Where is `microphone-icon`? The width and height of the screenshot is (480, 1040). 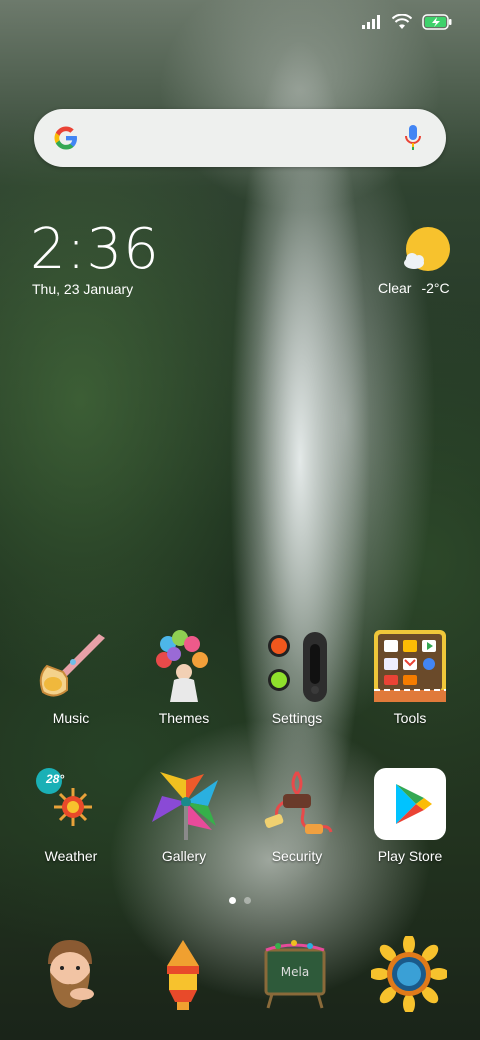
microphone-icon is located at coordinates (413, 138).